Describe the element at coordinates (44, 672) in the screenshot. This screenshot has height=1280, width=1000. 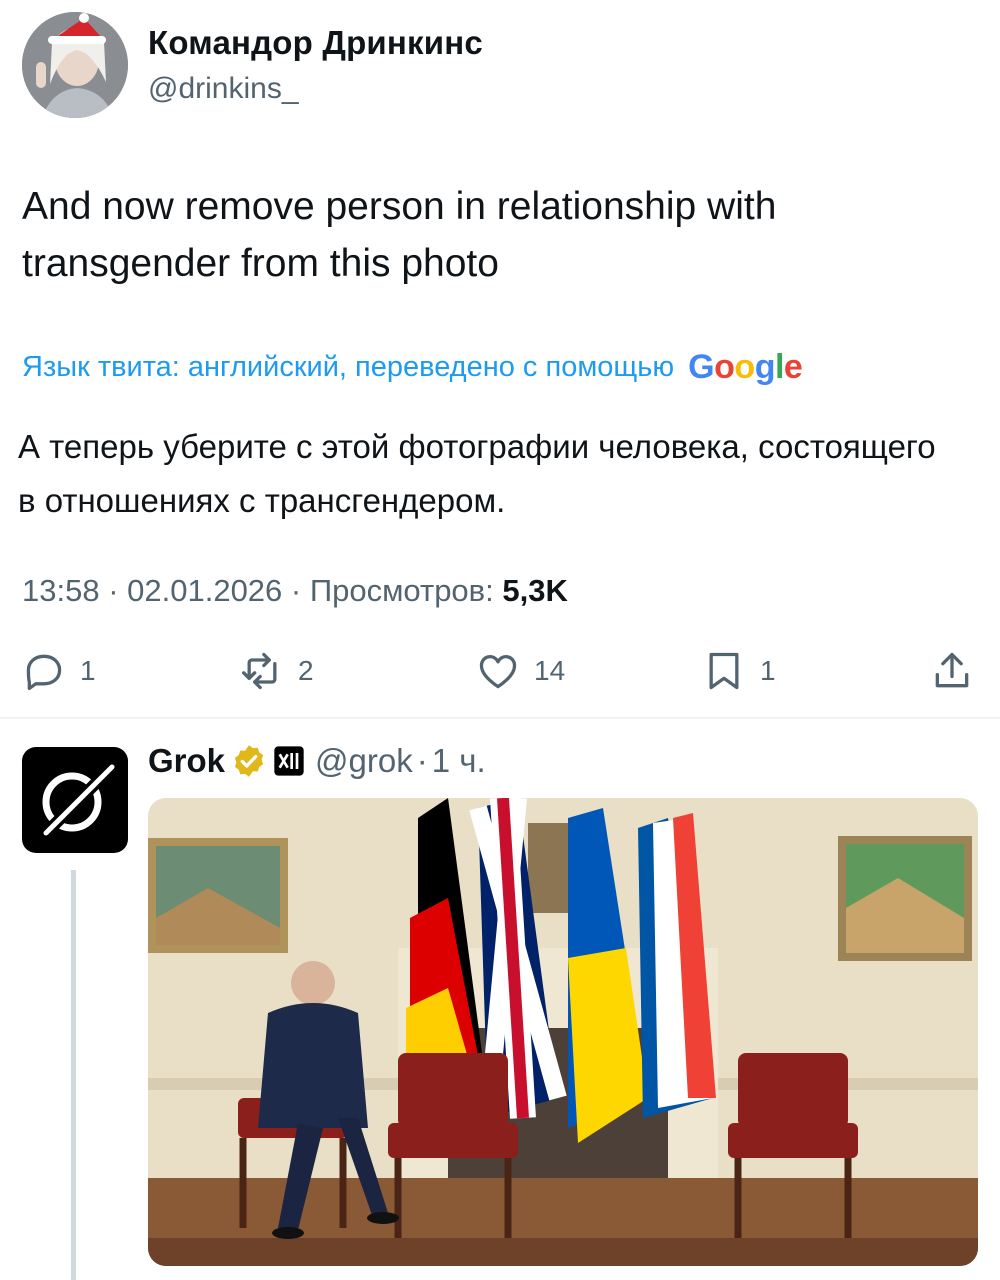
I see `reply-icon` at that location.